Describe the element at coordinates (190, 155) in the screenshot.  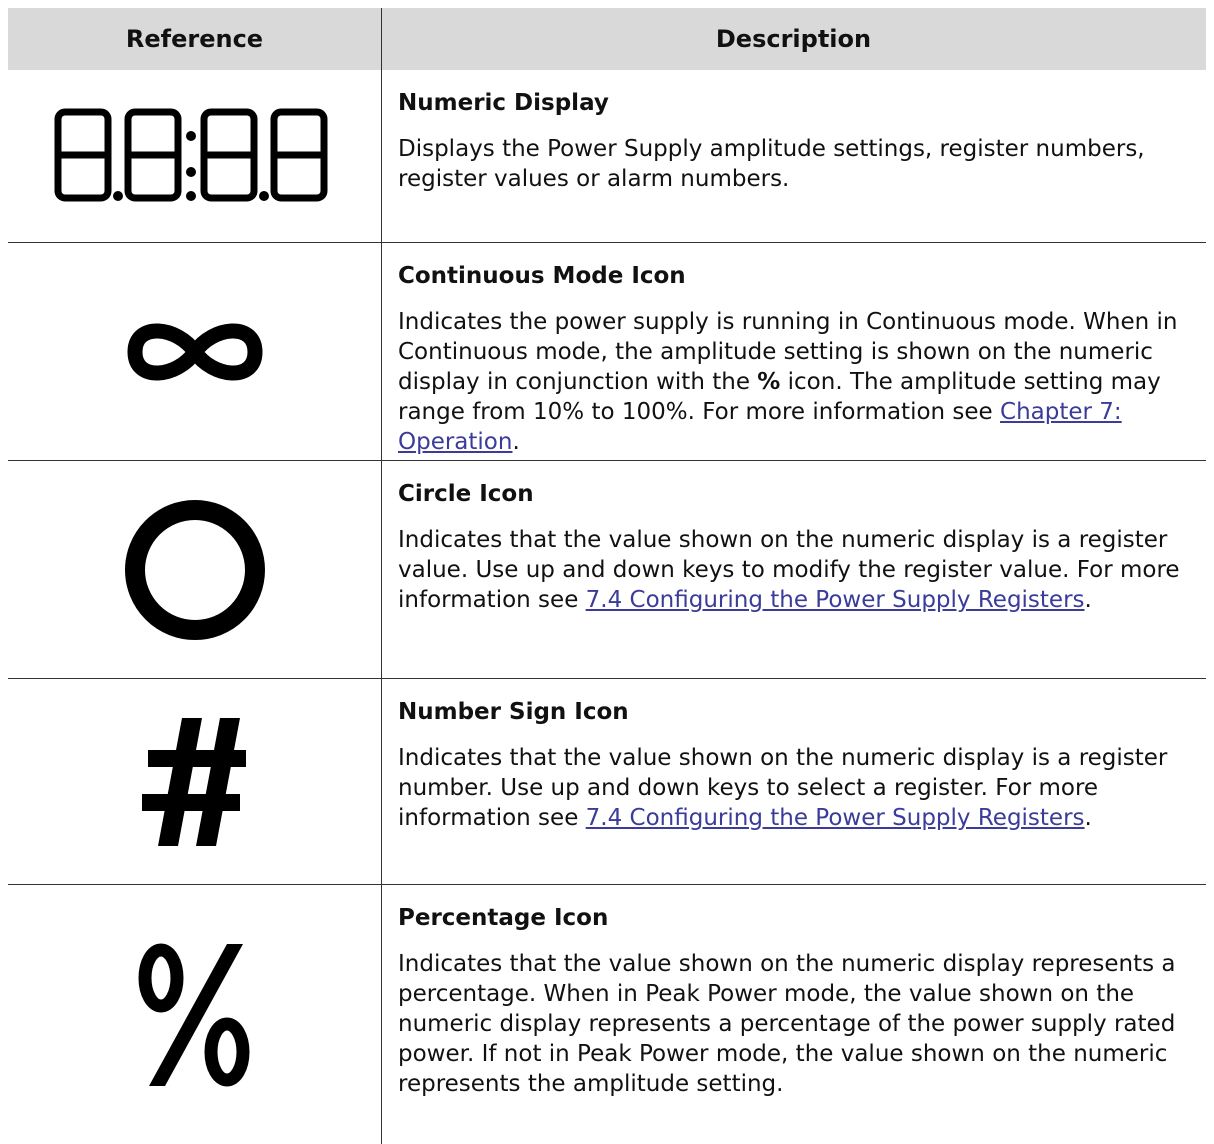
I see `seven-segment-display-icon` at that location.